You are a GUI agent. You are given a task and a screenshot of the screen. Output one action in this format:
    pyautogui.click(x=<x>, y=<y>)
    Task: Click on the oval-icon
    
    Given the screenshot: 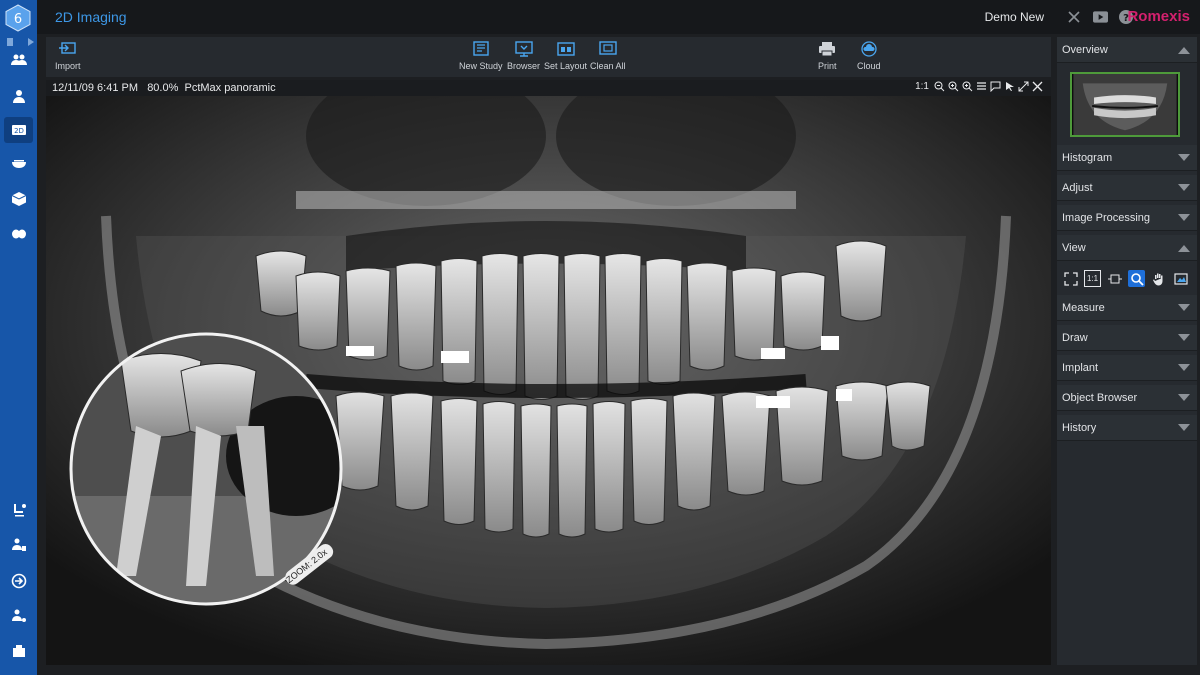 What is the action you would take?
    pyautogui.click(x=18, y=234)
    